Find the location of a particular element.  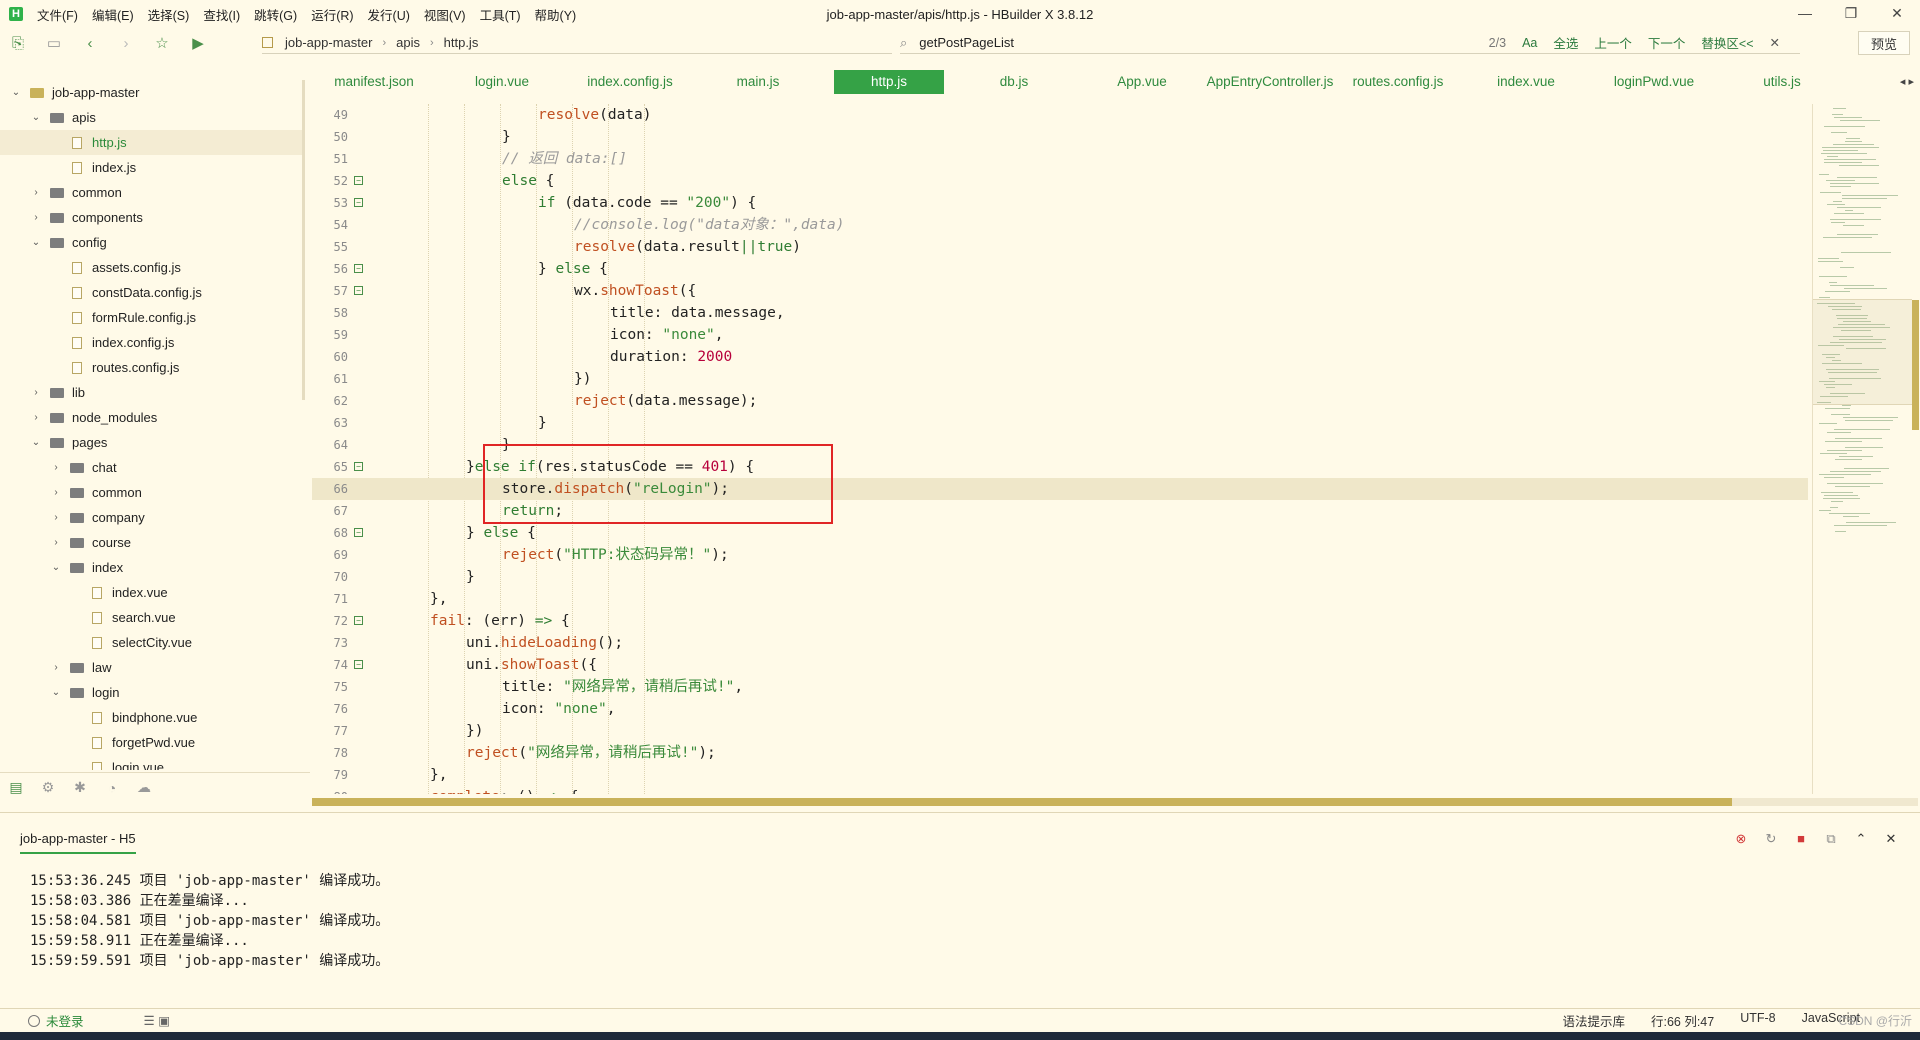

tree-folder-item: › law is located at coordinates (152, 667).